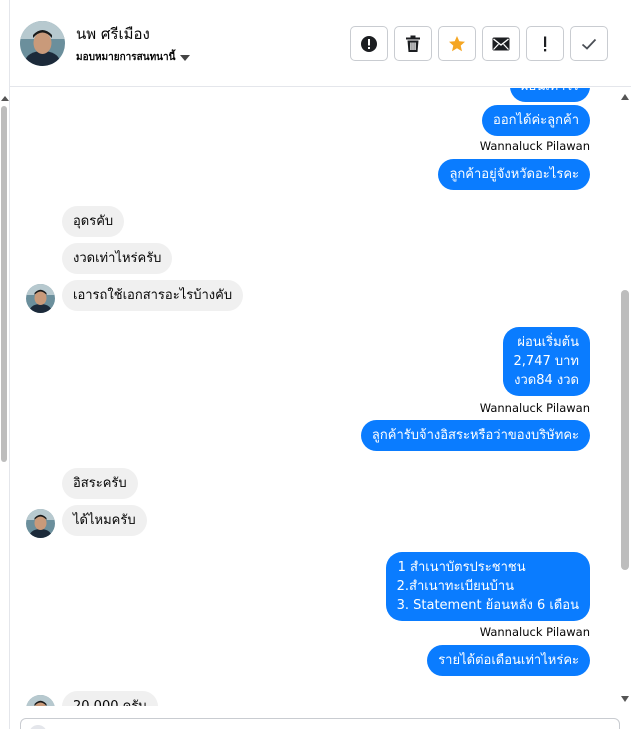  What do you see at coordinates (100, 483) in the screenshot?
I see `incoming-message: อิสระครับ` at bounding box center [100, 483].